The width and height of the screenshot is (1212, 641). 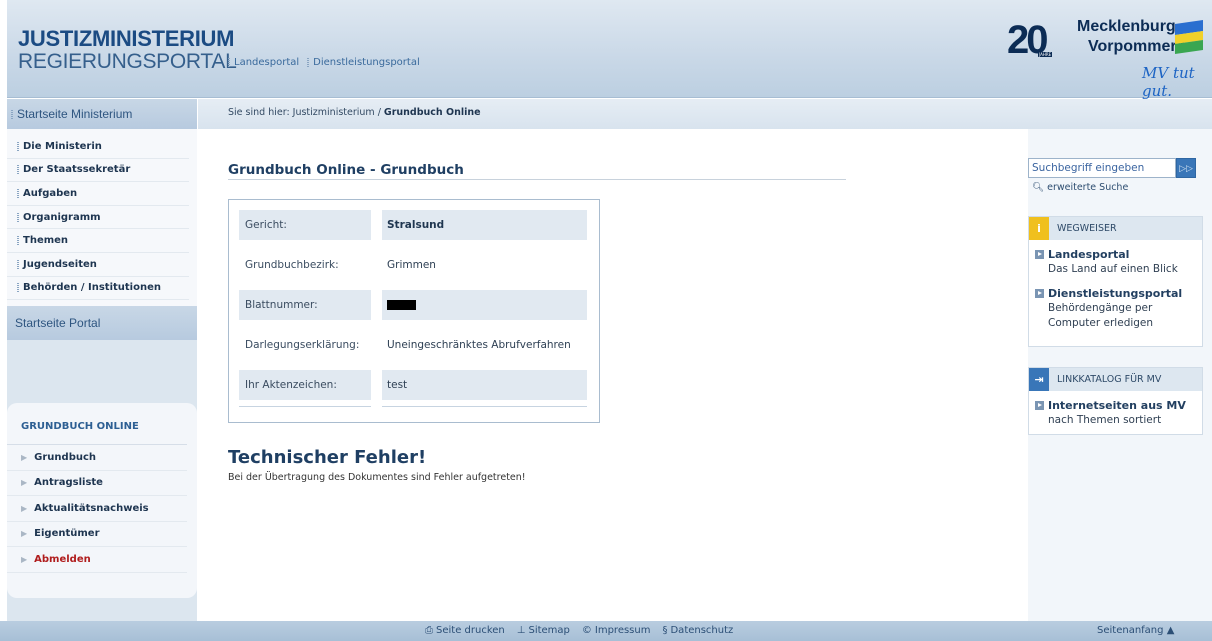 What do you see at coordinates (98, 218) in the screenshot?
I see `sidebar-item-organigramm: Organigramm` at bounding box center [98, 218].